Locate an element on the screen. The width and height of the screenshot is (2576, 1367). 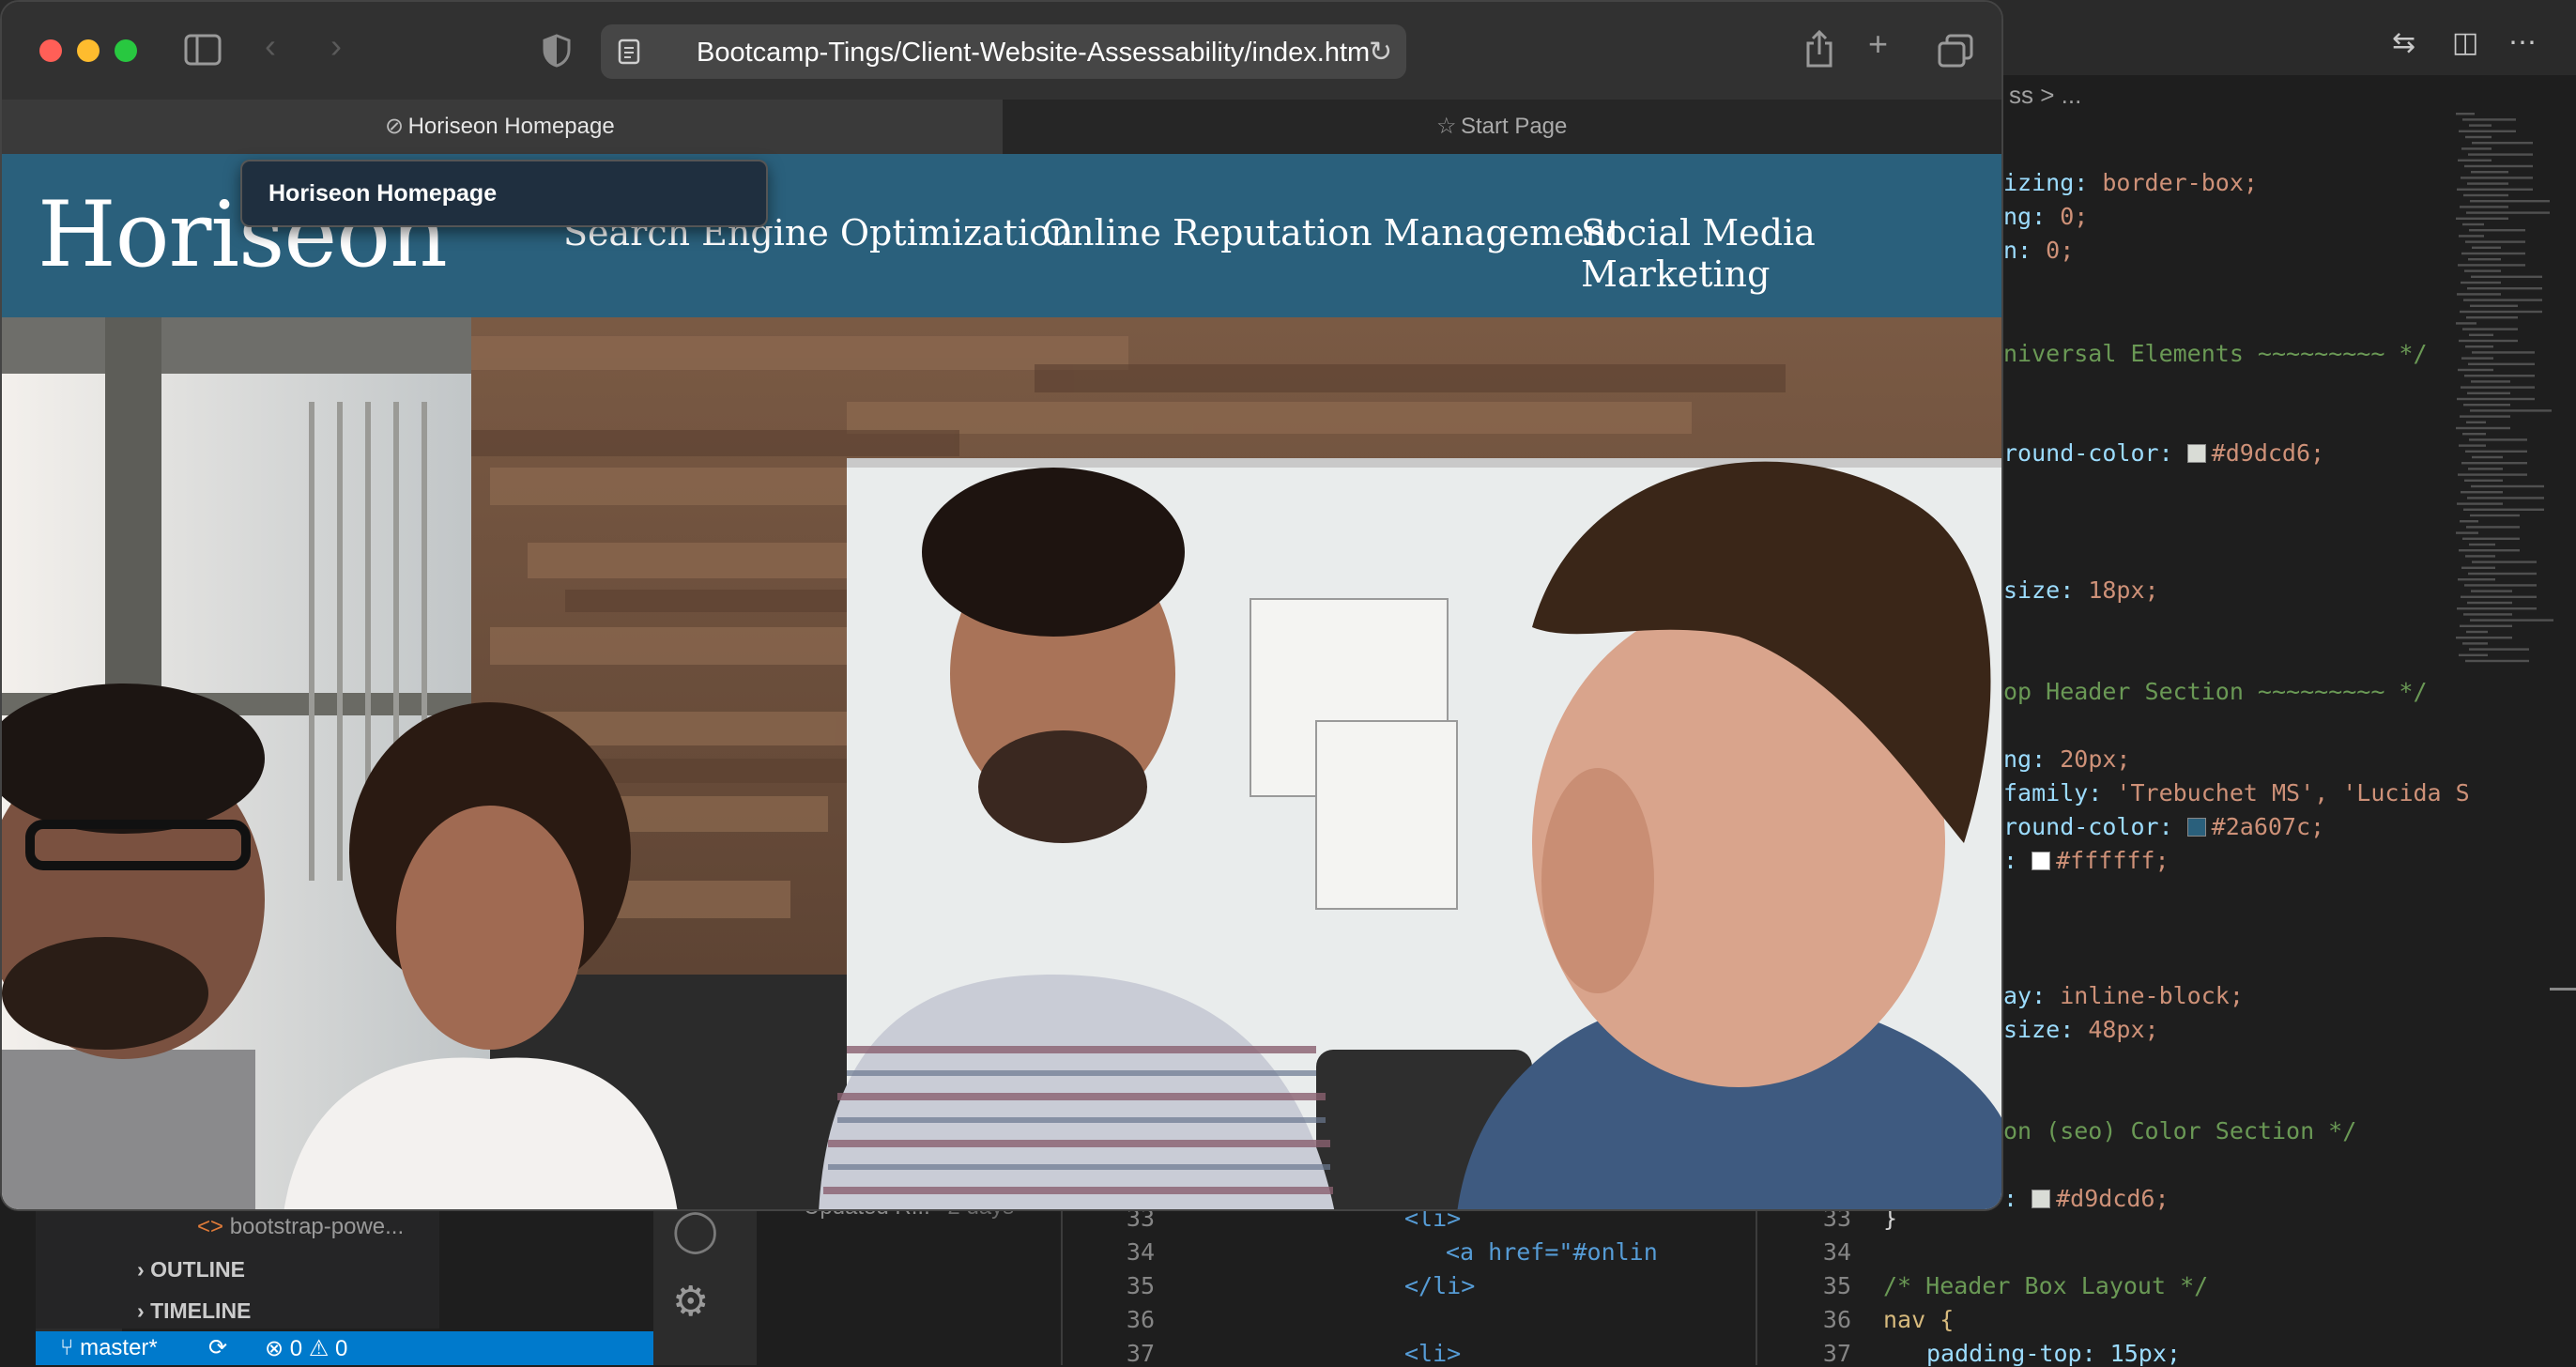
nav-link-social: Social Media Marketing is located at coordinates (1791, 253).